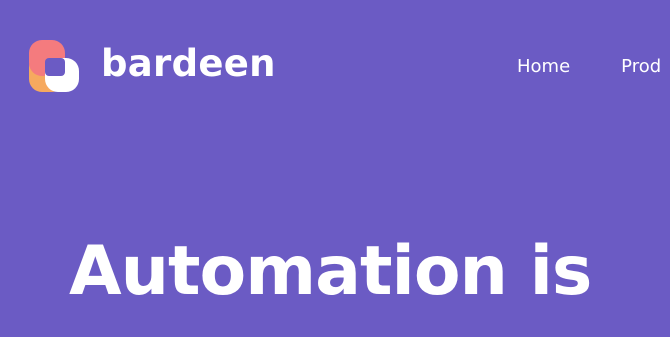 The image size is (670, 337). What do you see at coordinates (589, 67) in the screenshot?
I see `main-nav: Home Prod` at bounding box center [589, 67].